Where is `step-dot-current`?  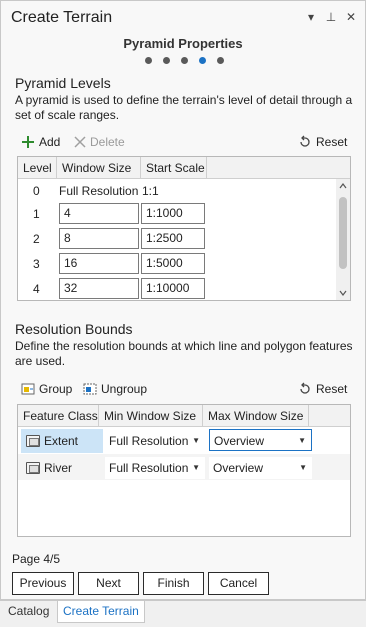 step-dot-current is located at coordinates (202, 60).